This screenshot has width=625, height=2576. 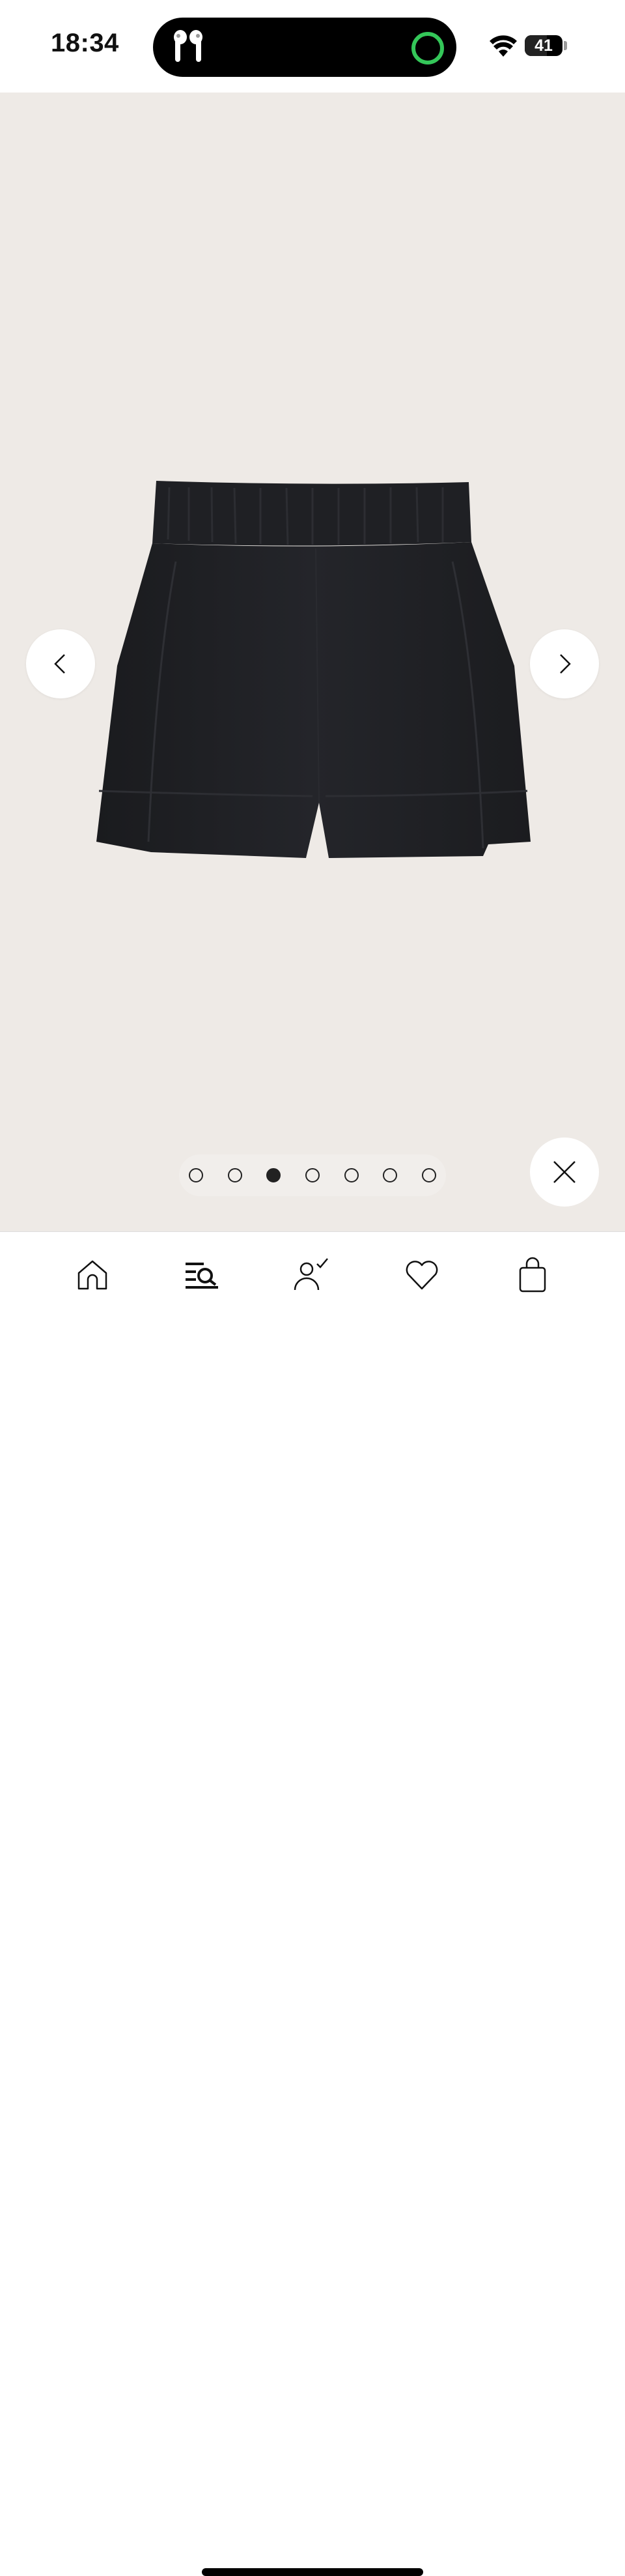 I want to click on image-pagination, so click(x=312, y=1175).